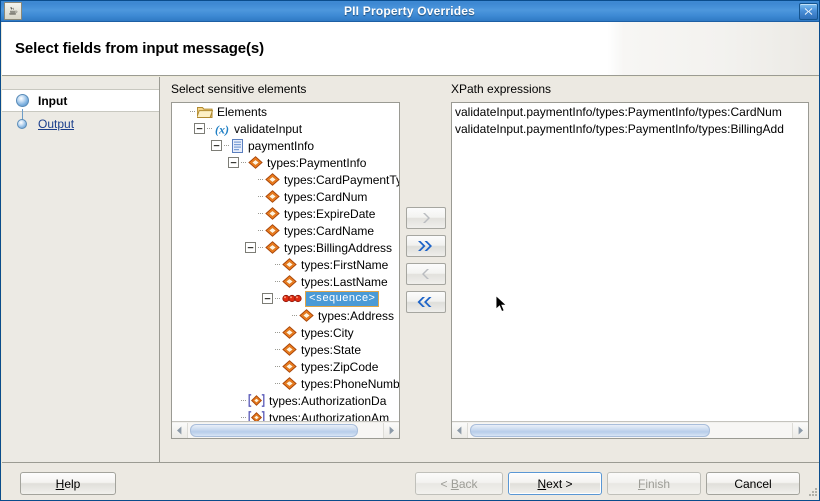  Describe the element at coordinates (426, 246) in the screenshot. I see `add-all-button` at that location.